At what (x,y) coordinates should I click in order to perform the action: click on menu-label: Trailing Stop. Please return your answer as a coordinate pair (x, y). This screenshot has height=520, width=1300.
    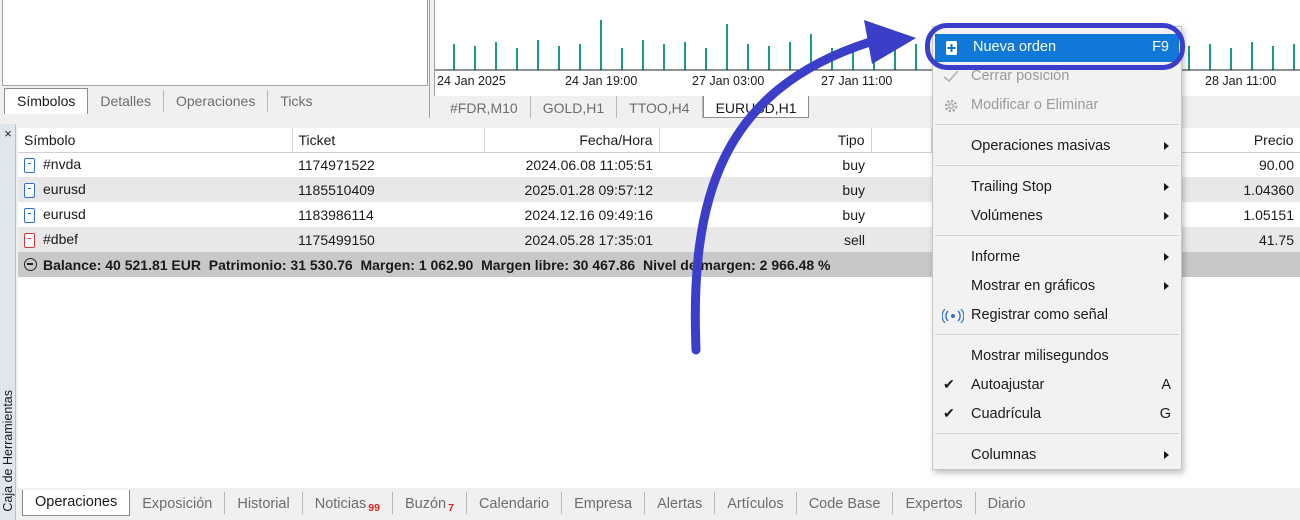
    Looking at the image, I should click on (1011, 187).